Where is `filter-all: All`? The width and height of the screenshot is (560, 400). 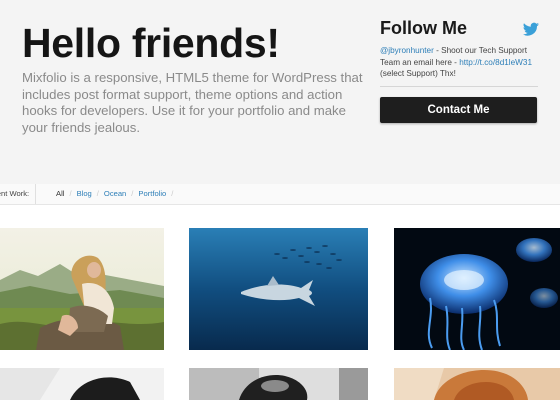
filter-all: All is located at coordinates (60, 193).